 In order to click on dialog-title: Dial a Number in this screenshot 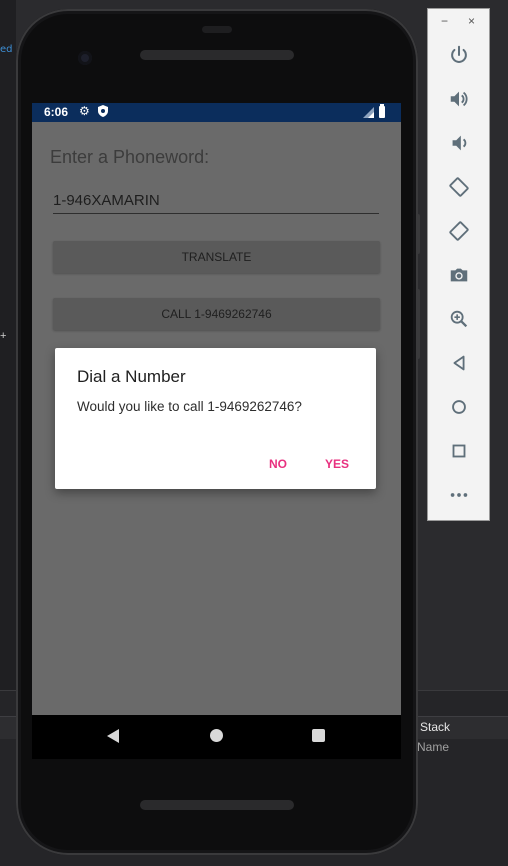, I will do `click(131, 376)`.